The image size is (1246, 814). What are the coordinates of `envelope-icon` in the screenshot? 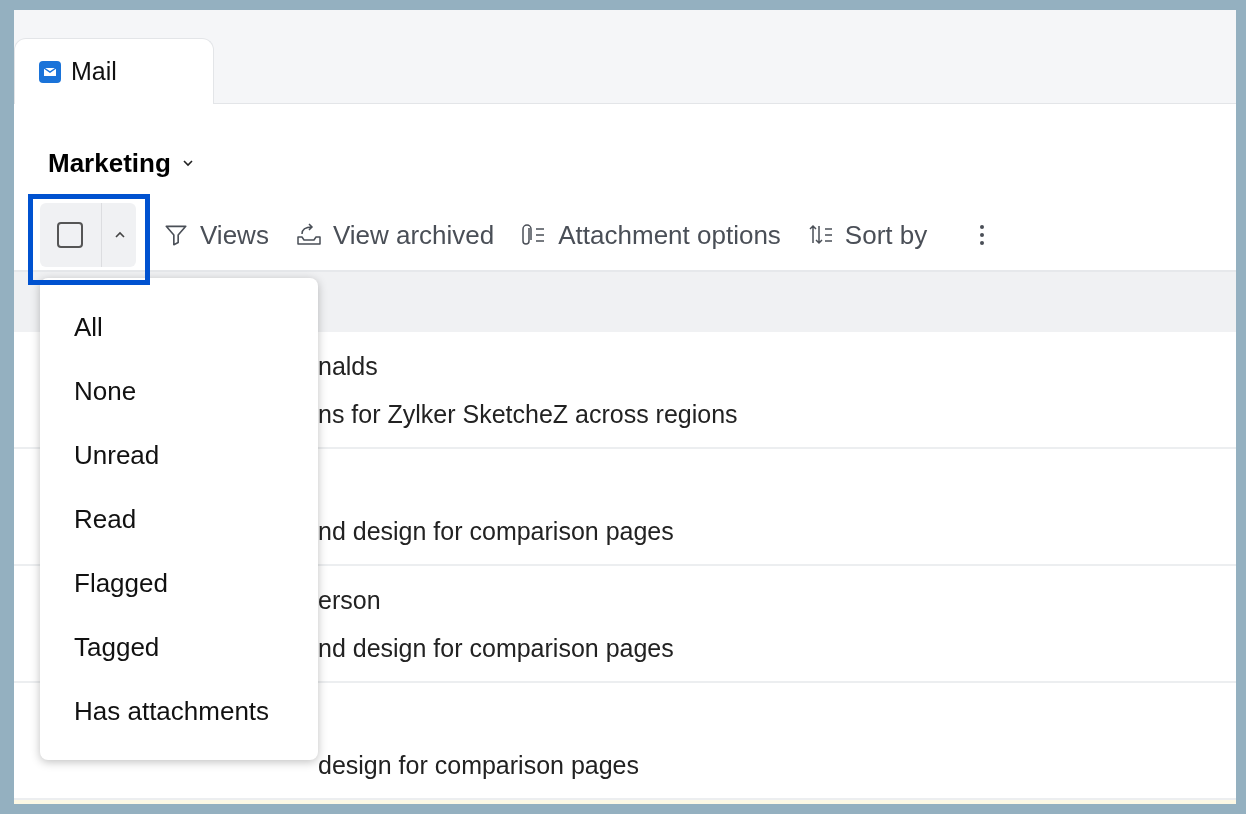 It's located at (50, 71).